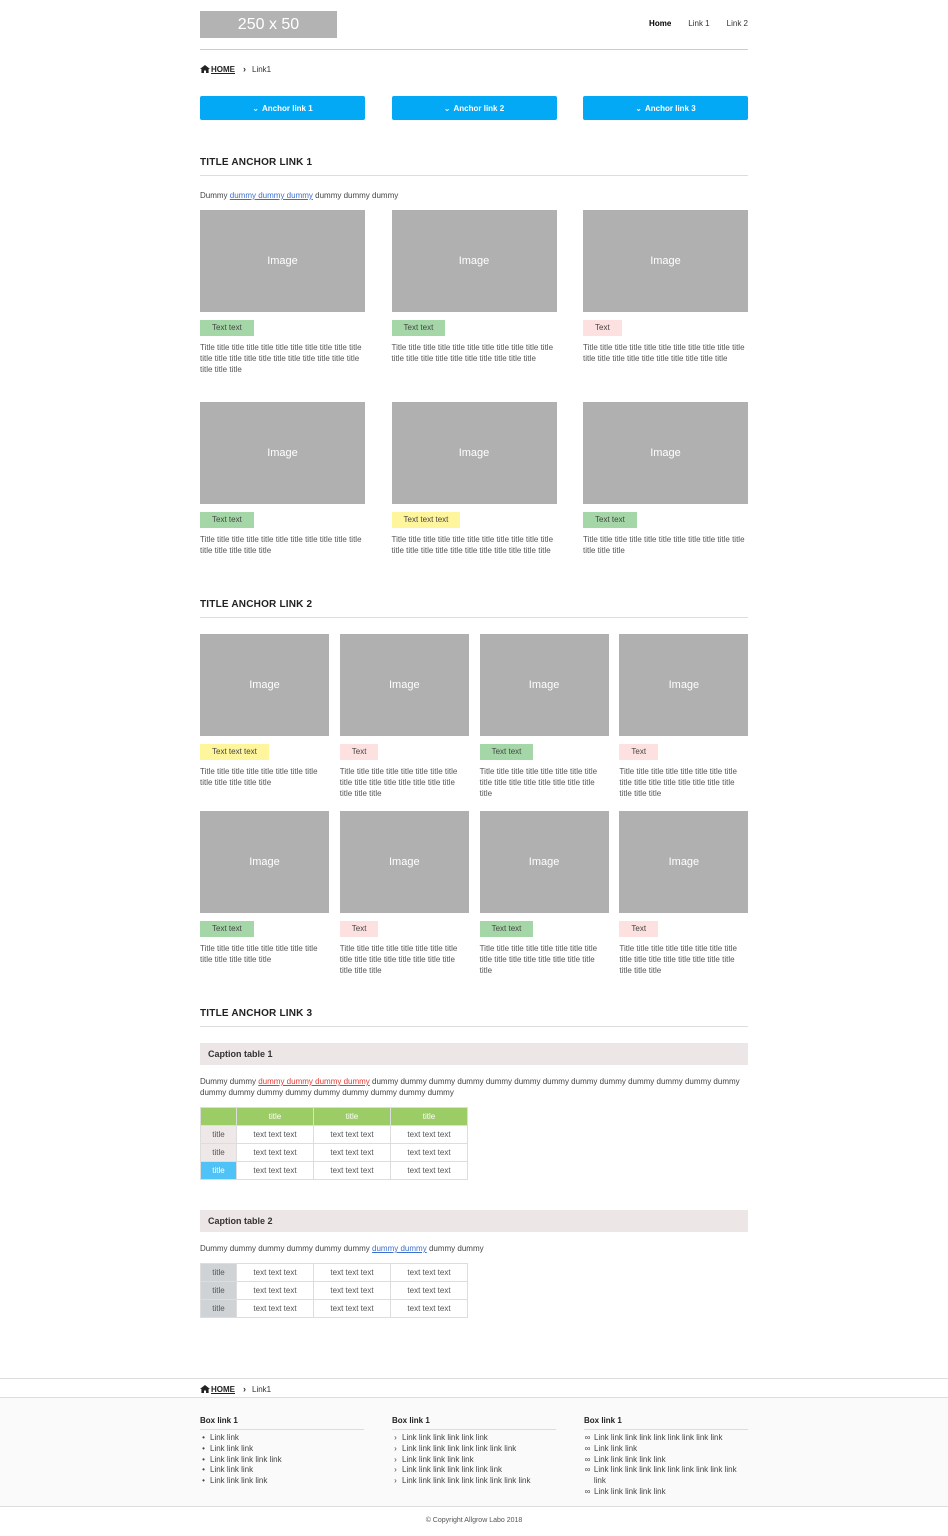 Image resolution: width=948 pixels, height=1536 pixels. Describe the element at coordinates (238, 1481) in the screenshot. I see `footer-link: Link link link link` at that location.